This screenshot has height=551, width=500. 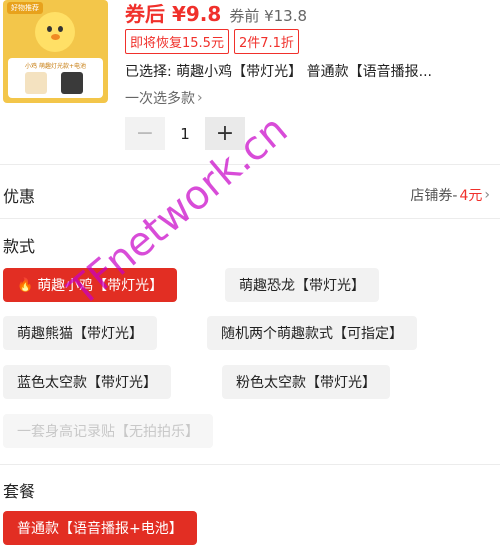 I want to click on style-option-label: 蓝色太空款【带灯光】, so click(x=87, y=383).